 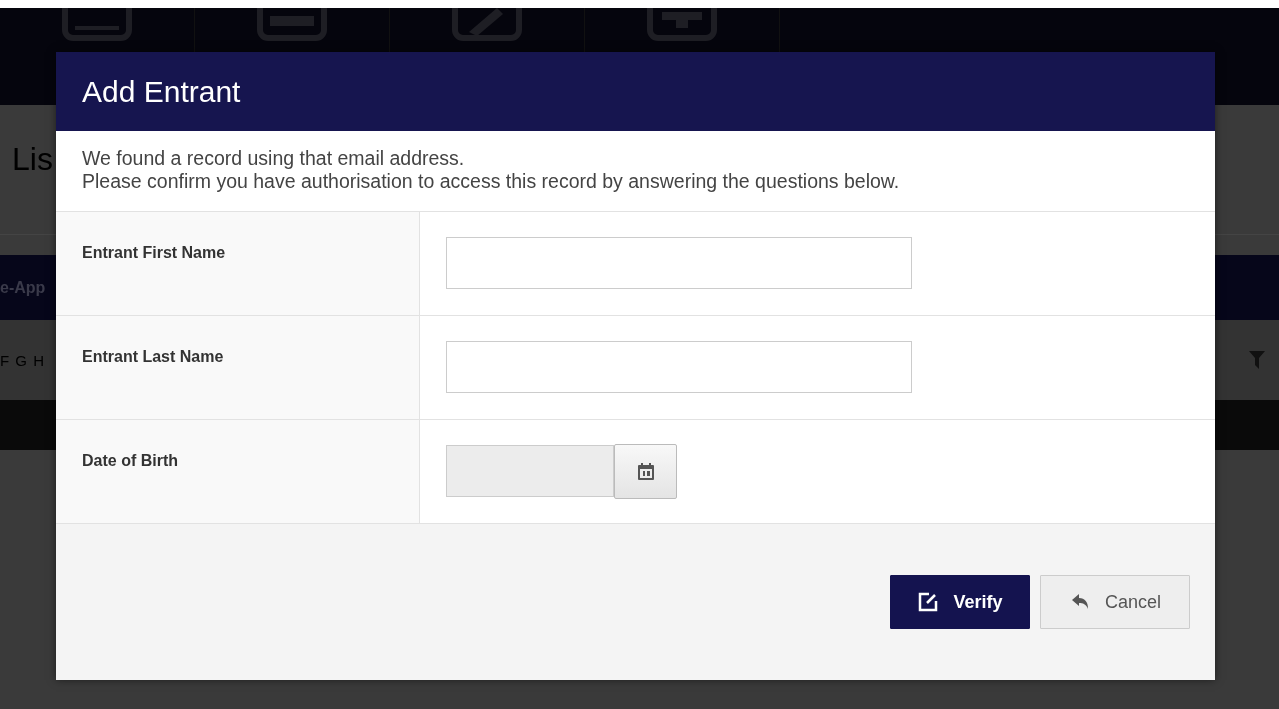 What do you see at coordinates (960, 602) in the screenshot?
I see `verify-button: Verify` at bounding box center [960, 602].